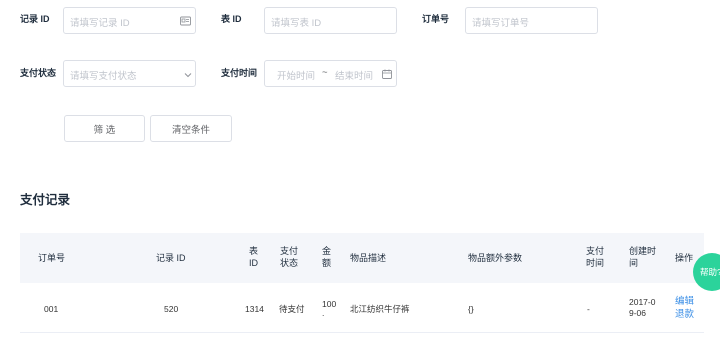 The image size is (720, 345). Describe the element at coordinates (231, 19) in the screenshot. I see `table-id-label: 表 ID` at that location.